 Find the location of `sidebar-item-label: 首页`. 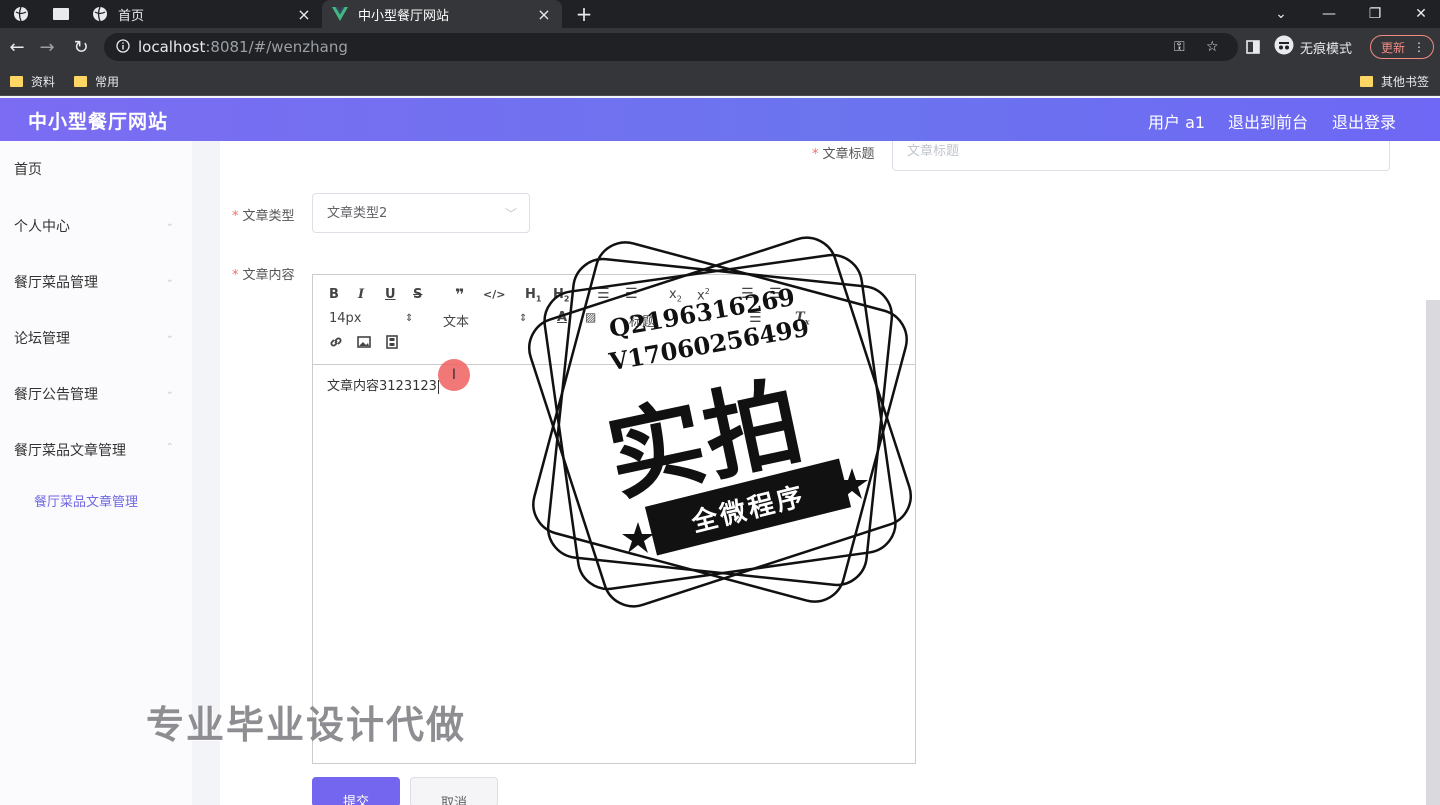

sidebar-item-label: 首页 is located at coordinates (28, 170).